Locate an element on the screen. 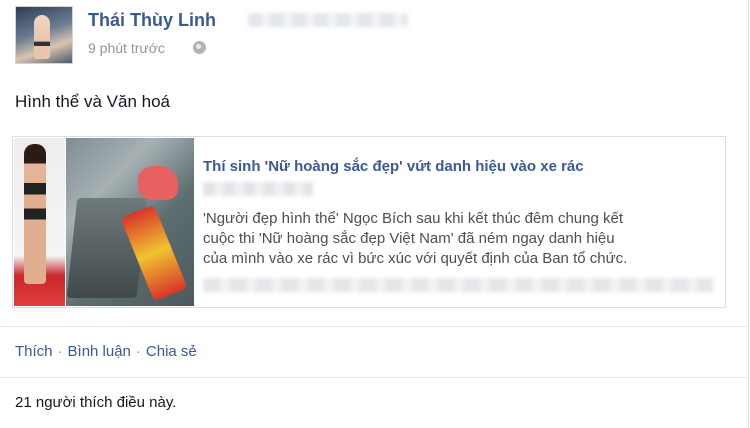  post-status-text: Hình thể và Văn hoá is located at coordinates (93, 101).